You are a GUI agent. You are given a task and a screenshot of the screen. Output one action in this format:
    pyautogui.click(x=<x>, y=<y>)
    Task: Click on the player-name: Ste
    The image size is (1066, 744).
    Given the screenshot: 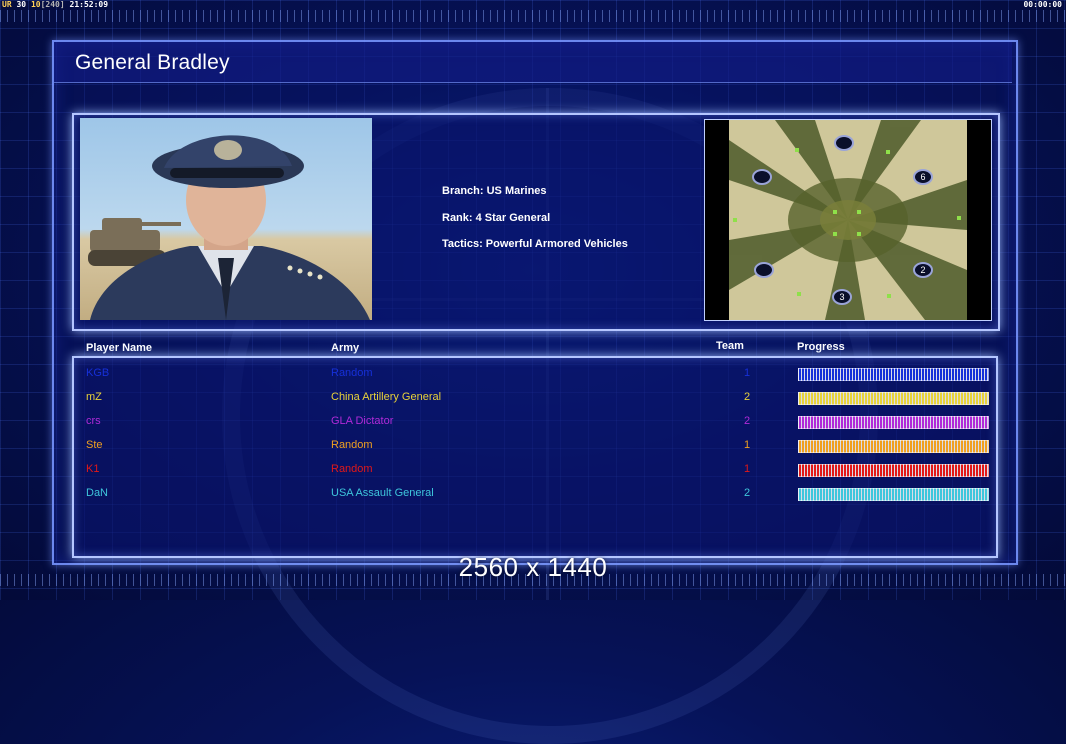 What is the action you would take?
    pyautogui.click(x=94, y=445)
    